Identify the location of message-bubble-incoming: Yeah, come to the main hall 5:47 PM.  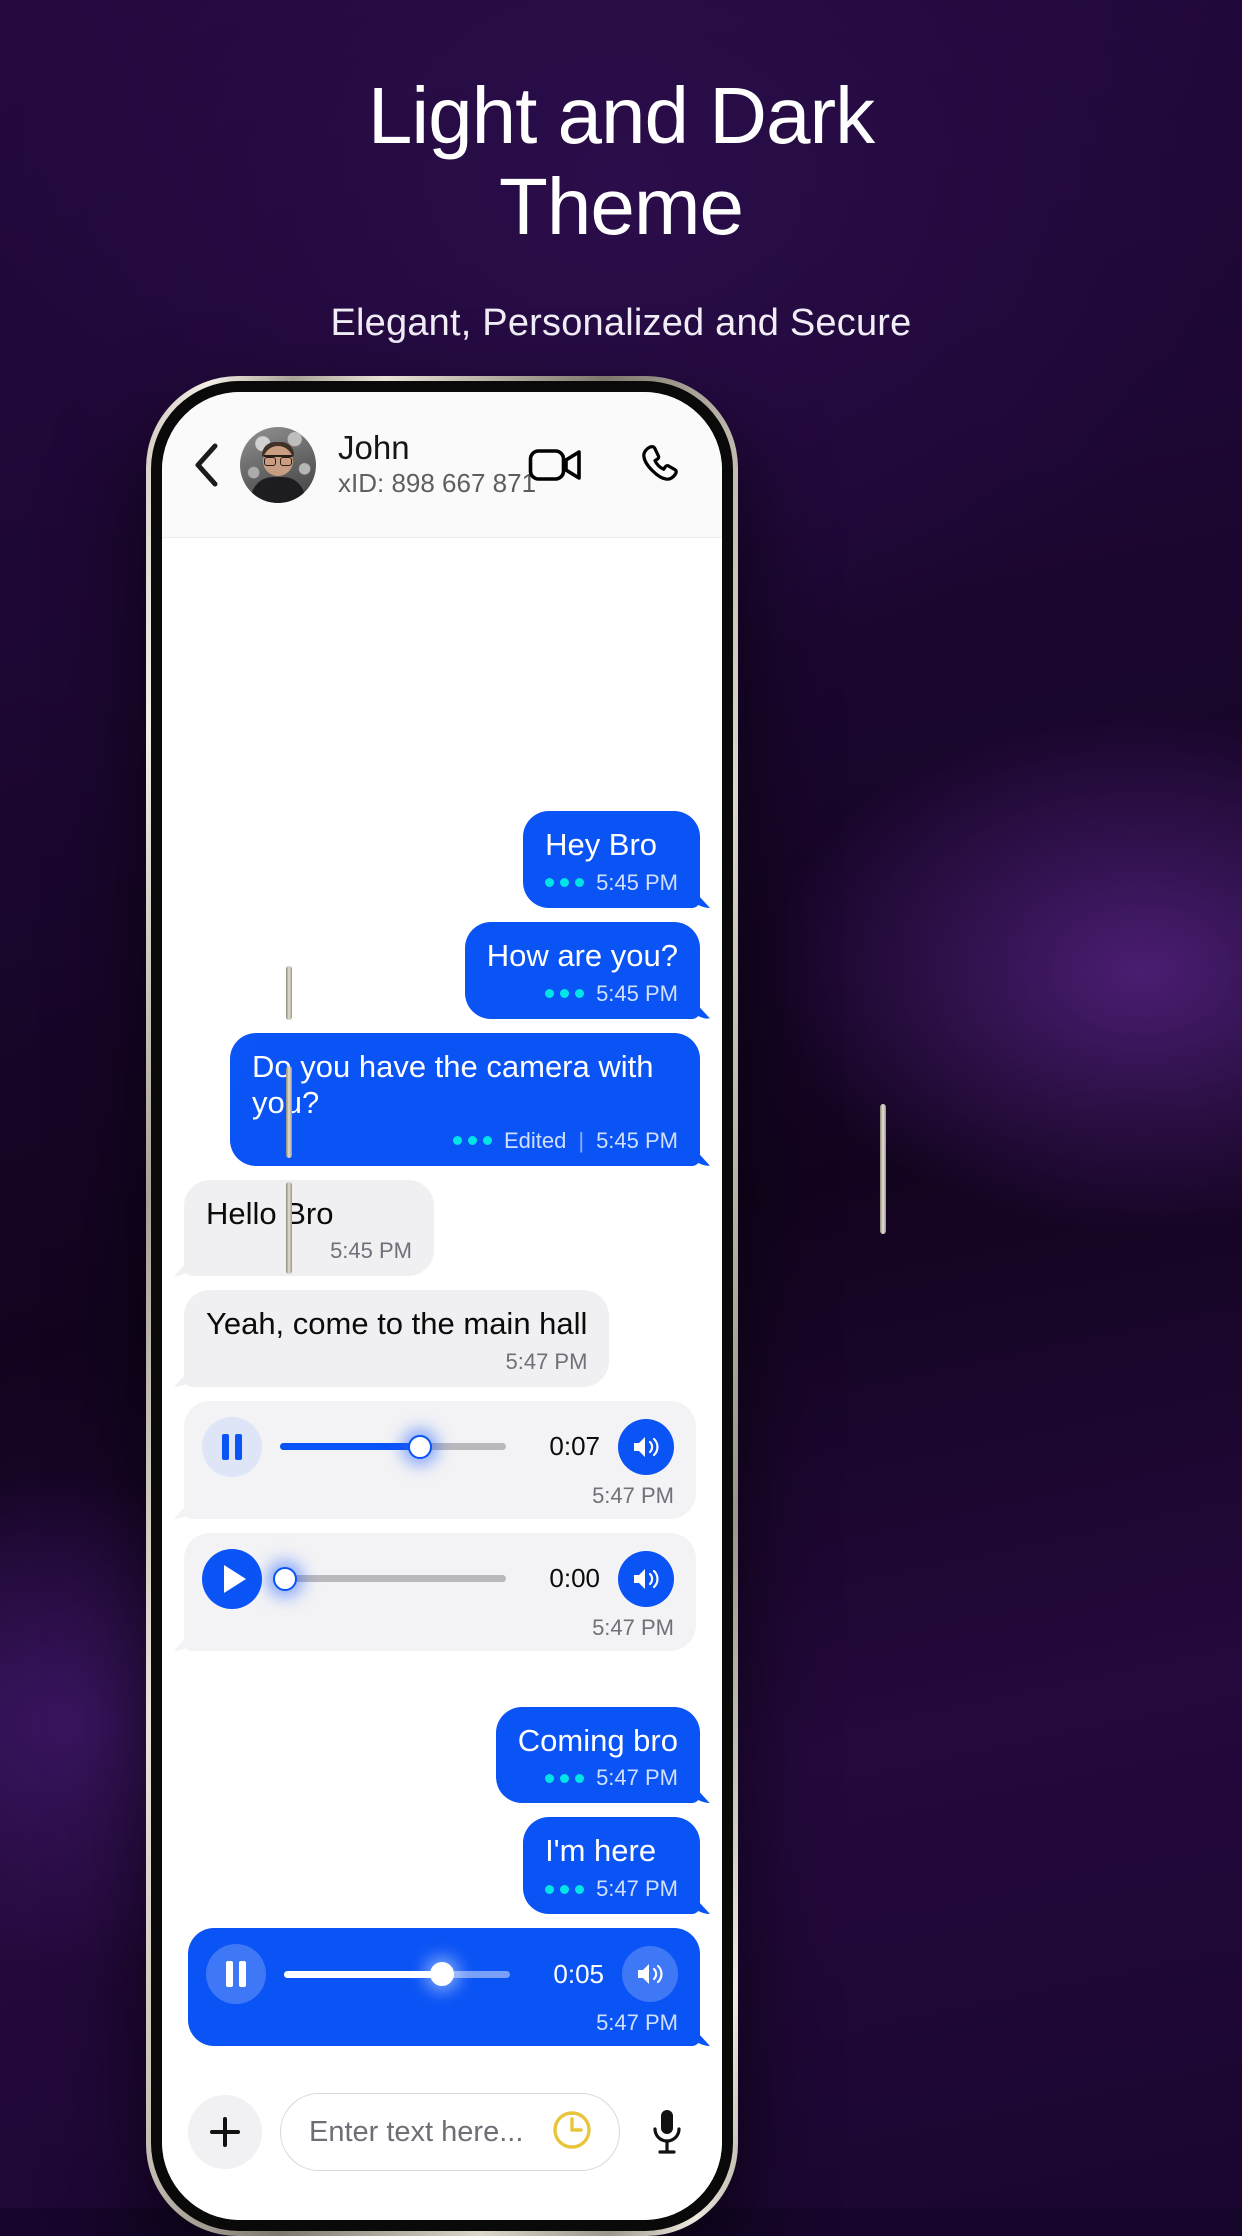
(397, 1338).